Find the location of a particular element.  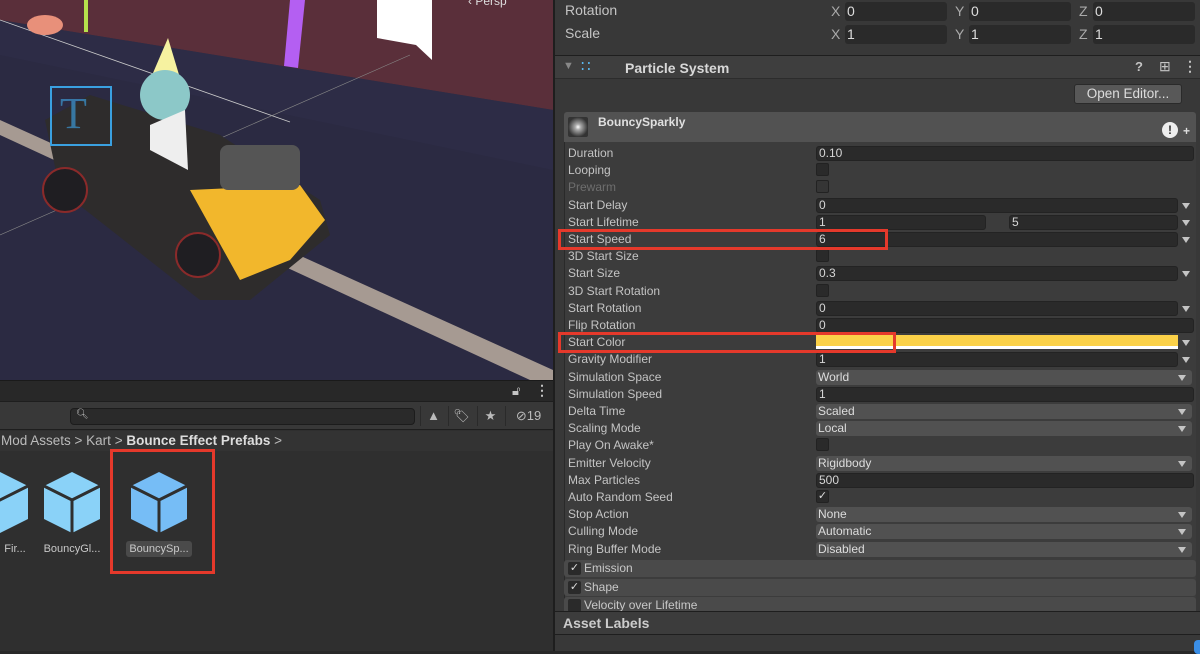

scaling-mode-dropdown: Local is located at coordinates (1004, 429).